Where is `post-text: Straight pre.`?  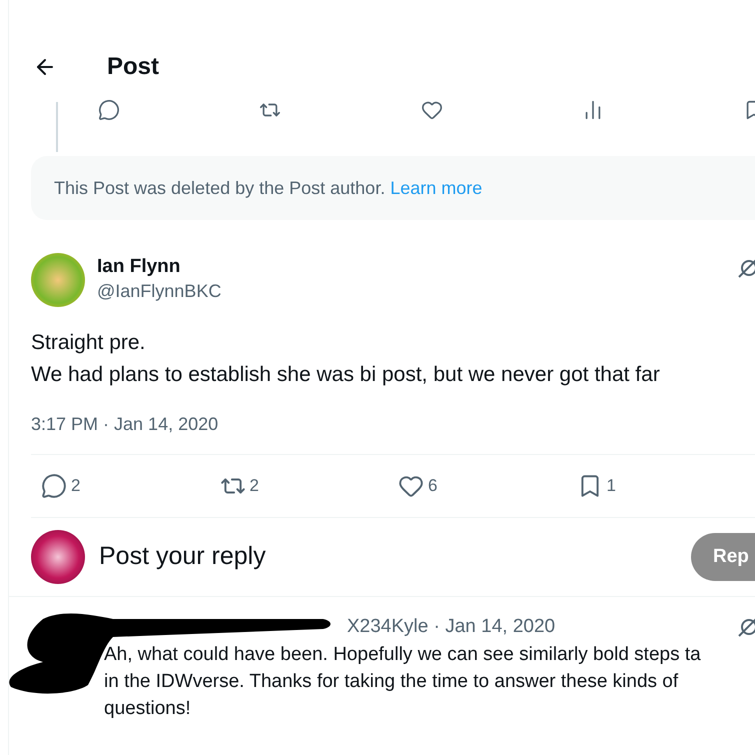 post-text: Straight pre. is located at coordinates (88, 343).